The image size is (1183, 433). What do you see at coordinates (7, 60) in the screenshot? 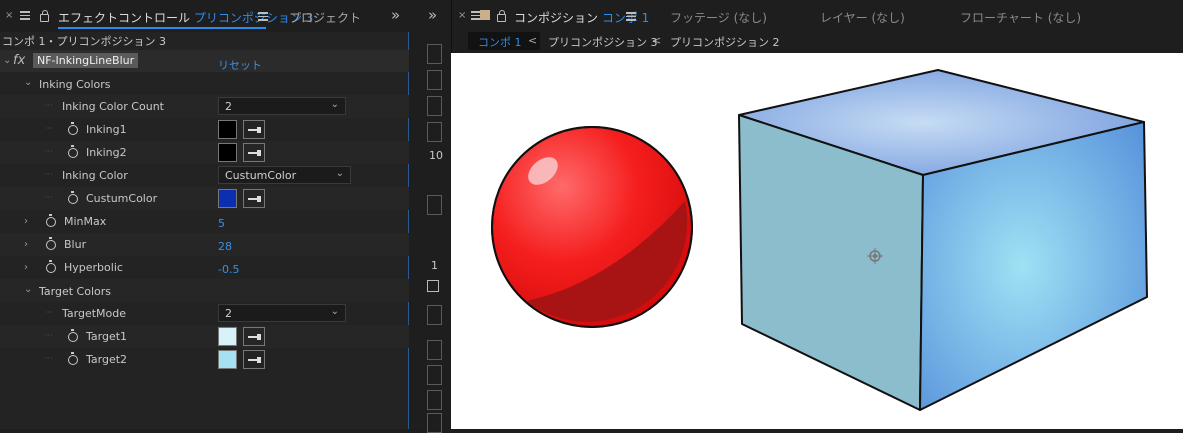
I see `effect-collapse-chevron-icon: ⌄` at bounding box center [7, 60].